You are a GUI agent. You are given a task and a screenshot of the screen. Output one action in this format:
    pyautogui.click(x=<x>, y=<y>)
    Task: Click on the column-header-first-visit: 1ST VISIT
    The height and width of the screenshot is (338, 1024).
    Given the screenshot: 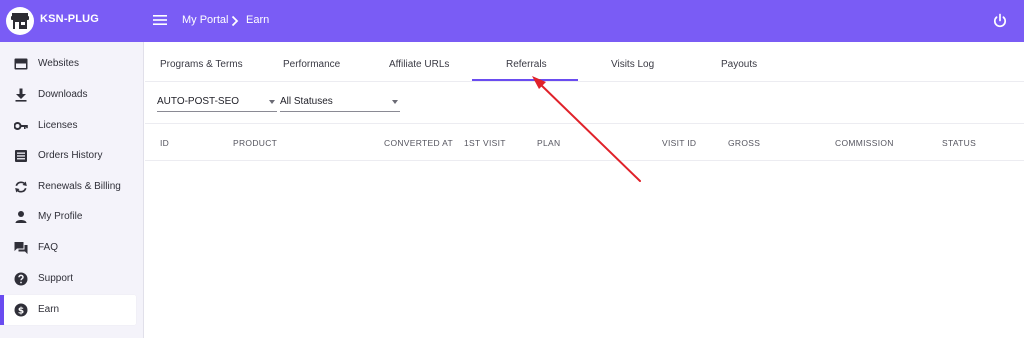 What is the action you would take?
    pyautogui.click(x=485, y=143)
    